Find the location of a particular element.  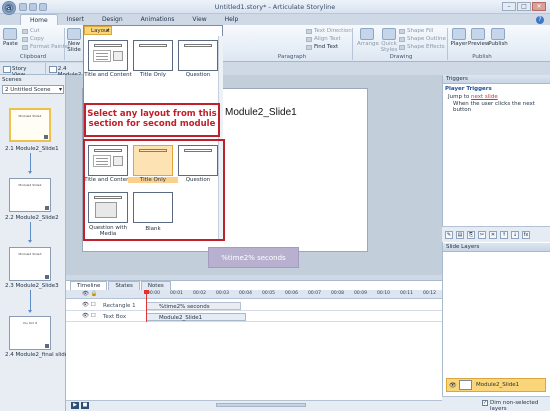

tab-notes: Notes is located at coordinates (155, 285).